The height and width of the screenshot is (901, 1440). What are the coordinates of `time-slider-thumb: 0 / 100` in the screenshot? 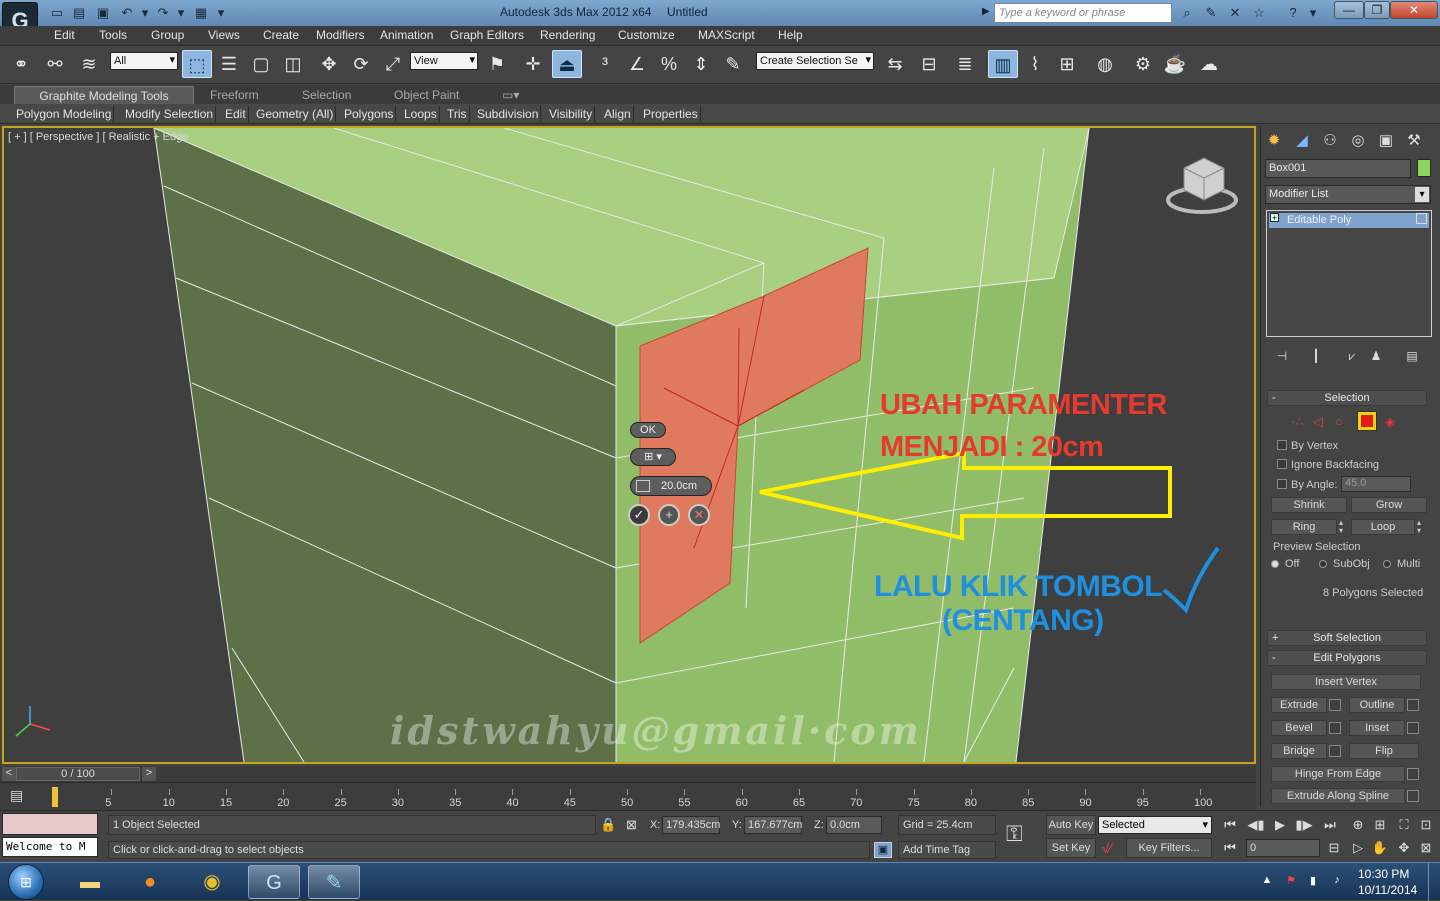 It's located at (78, 774).